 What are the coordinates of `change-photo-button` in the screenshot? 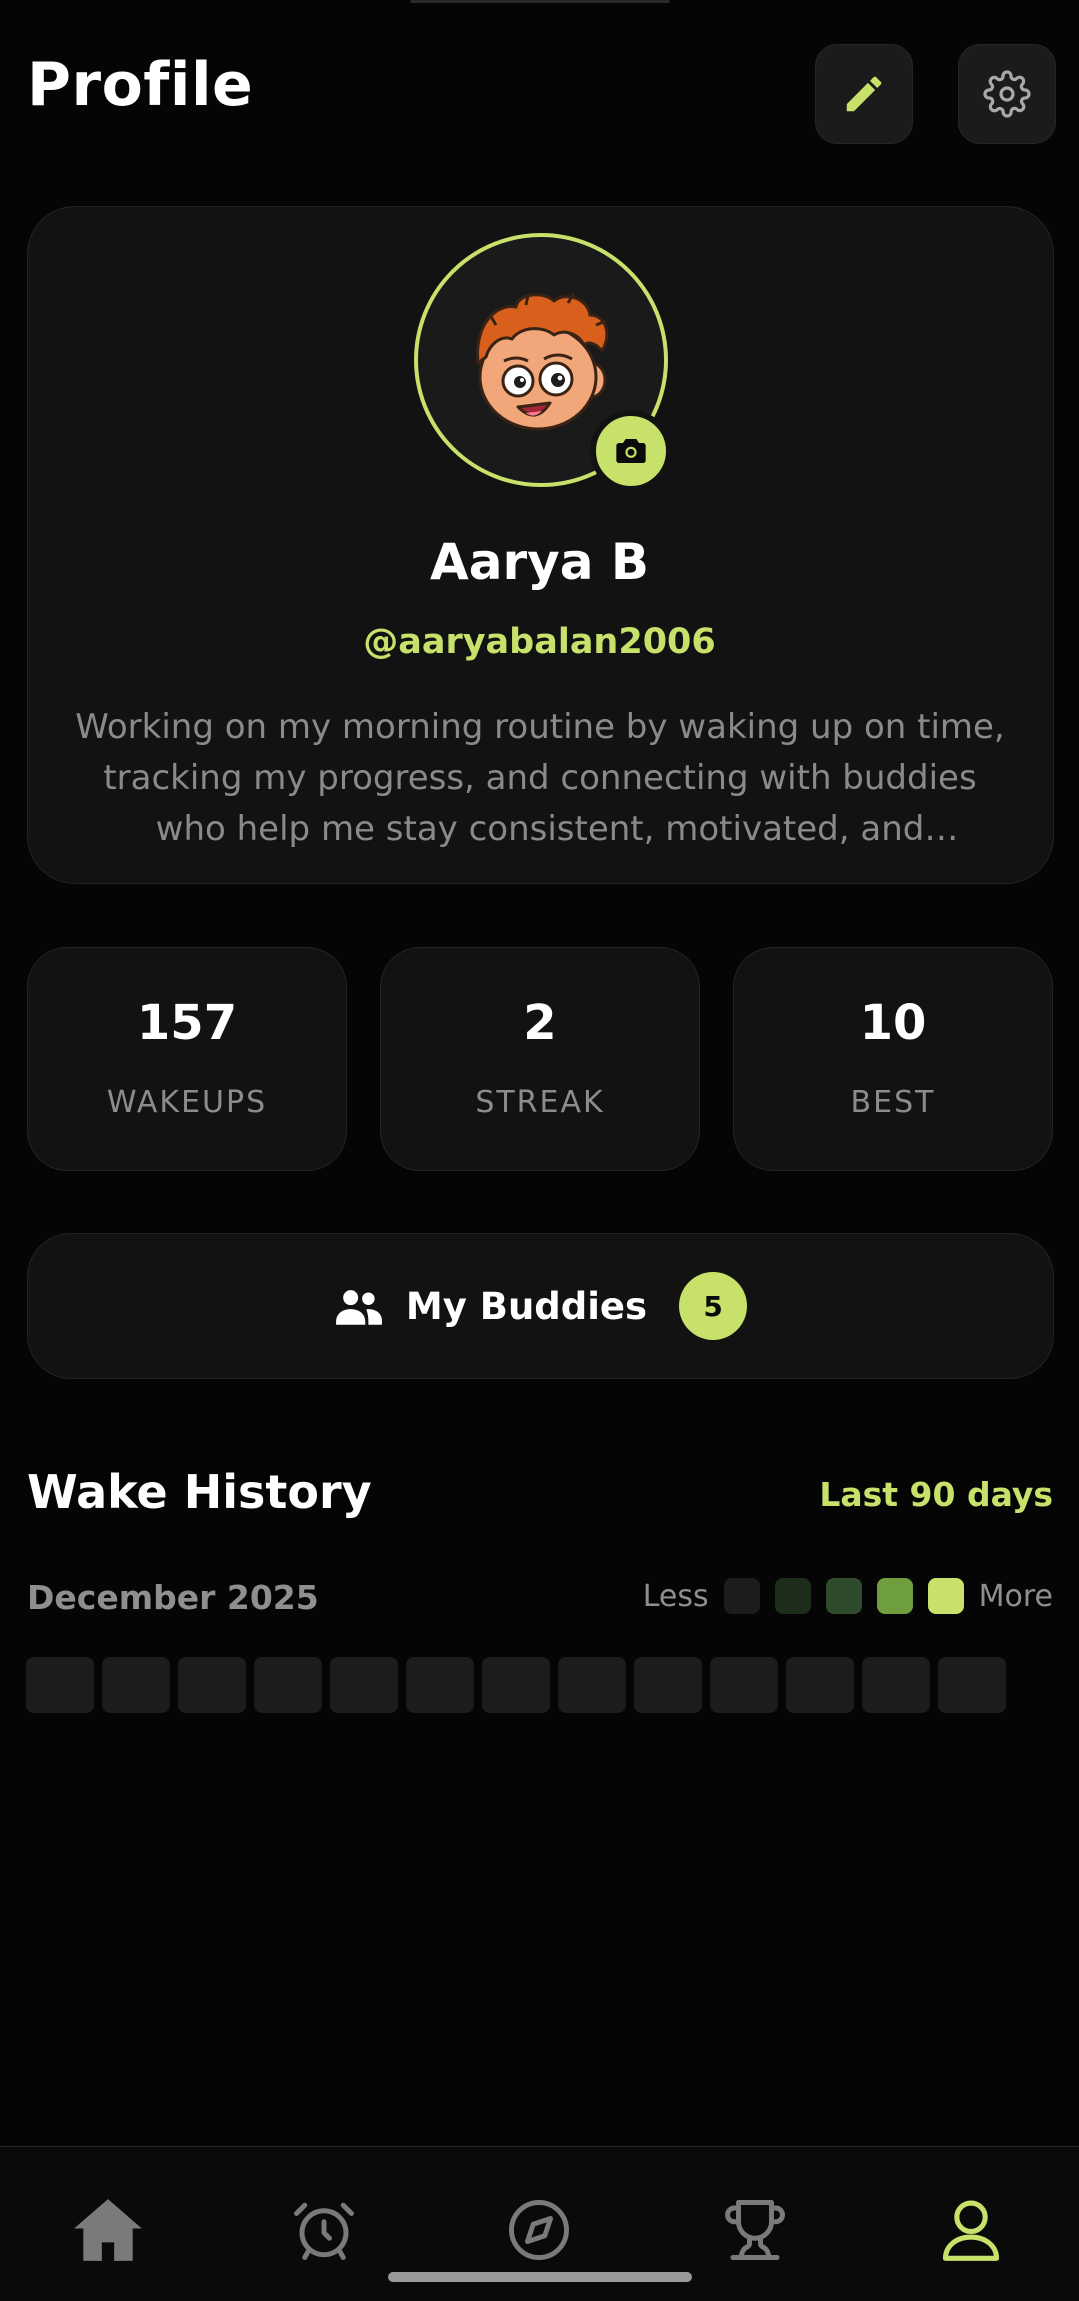 It's located at (631, 451).